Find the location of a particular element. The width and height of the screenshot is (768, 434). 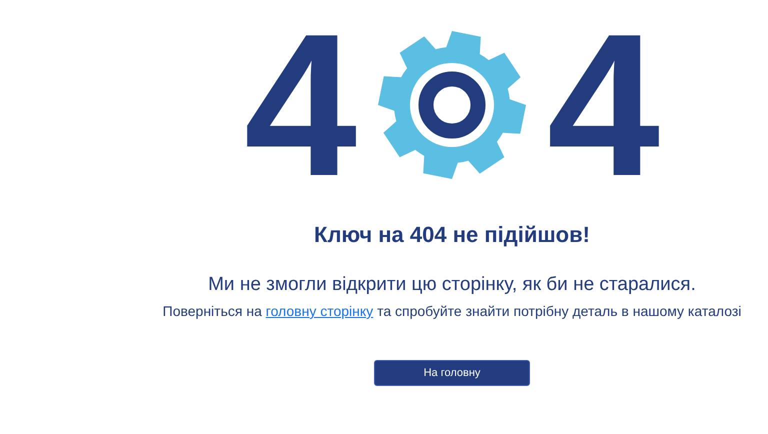

error-title: Ключ на 404 не підійшов! is located at coordinates (452, 235).